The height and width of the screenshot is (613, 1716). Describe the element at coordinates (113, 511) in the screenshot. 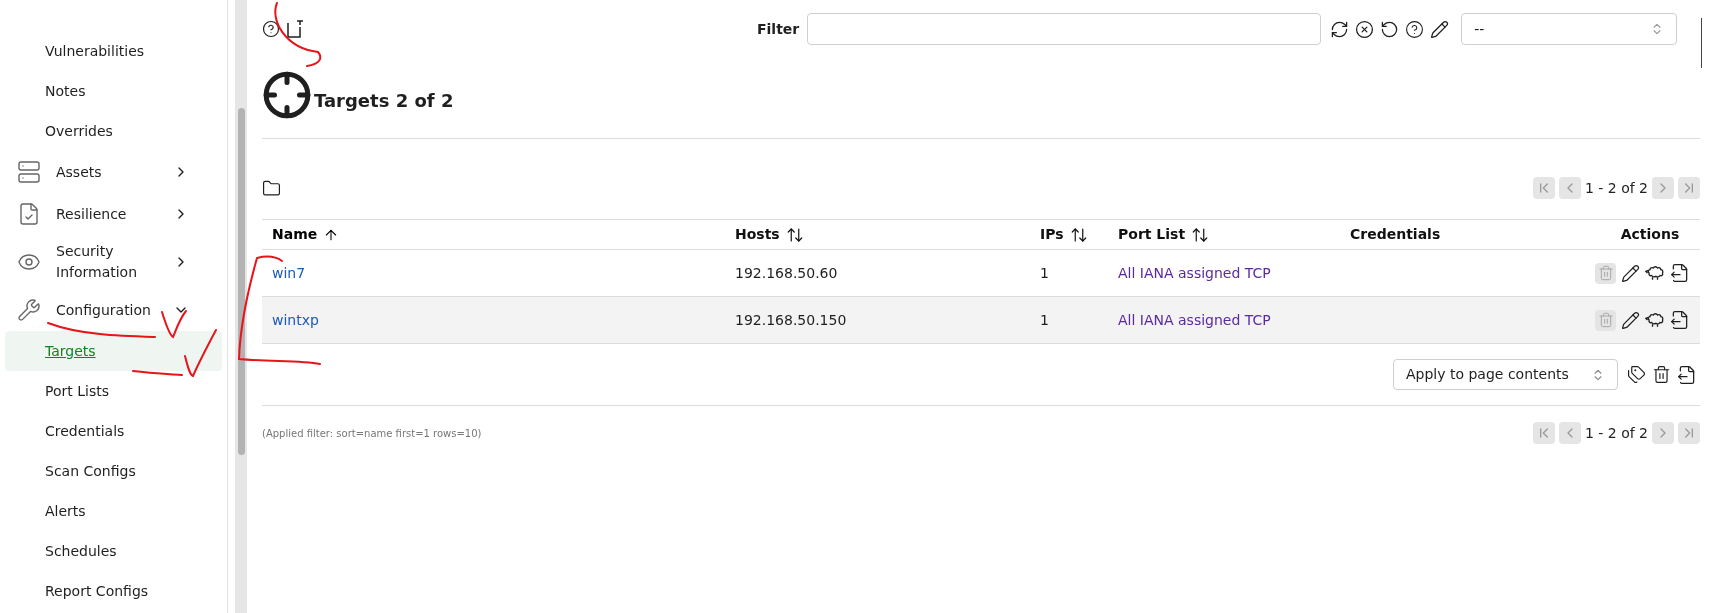

I see `sidebar-item: Alerts` at that location.